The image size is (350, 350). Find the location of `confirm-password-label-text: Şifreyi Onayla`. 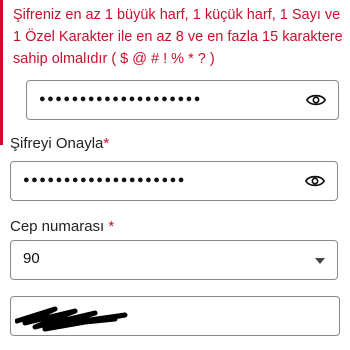

confirm-password-label-text: Şifreyi Onayla is located at coordinates (57, 143).